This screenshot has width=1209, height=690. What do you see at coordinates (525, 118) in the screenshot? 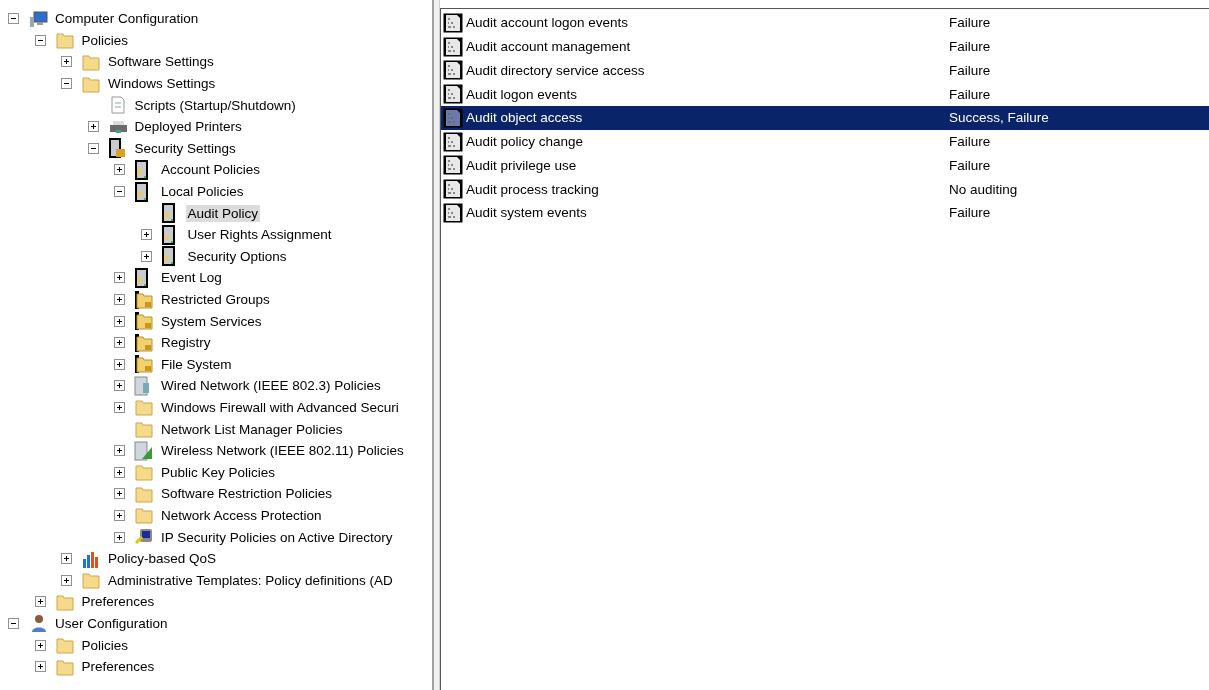
I see `policy-name: Audit object access` at bounding box center [525, 118].